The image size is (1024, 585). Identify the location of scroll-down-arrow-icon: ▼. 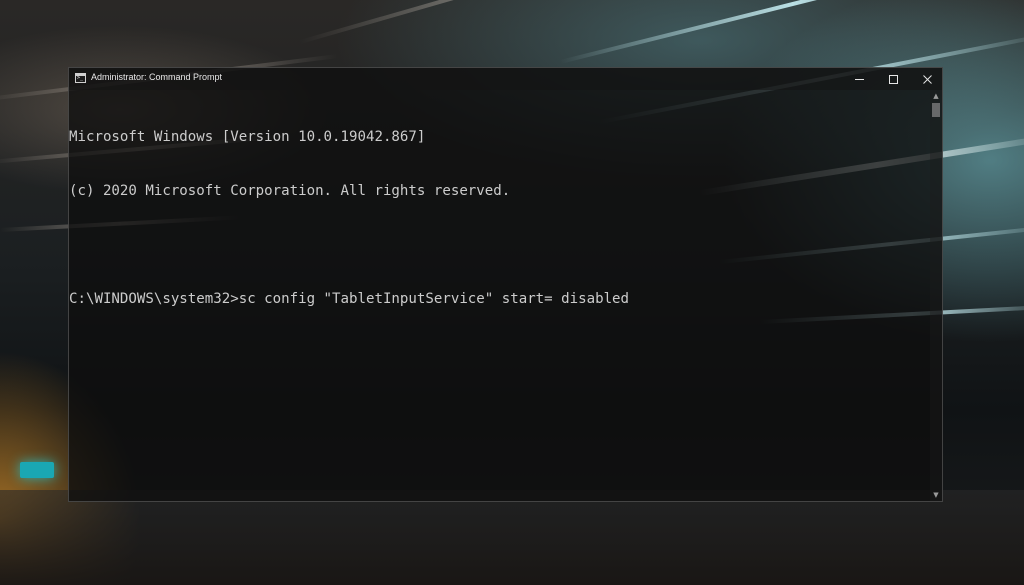
(936, 495).